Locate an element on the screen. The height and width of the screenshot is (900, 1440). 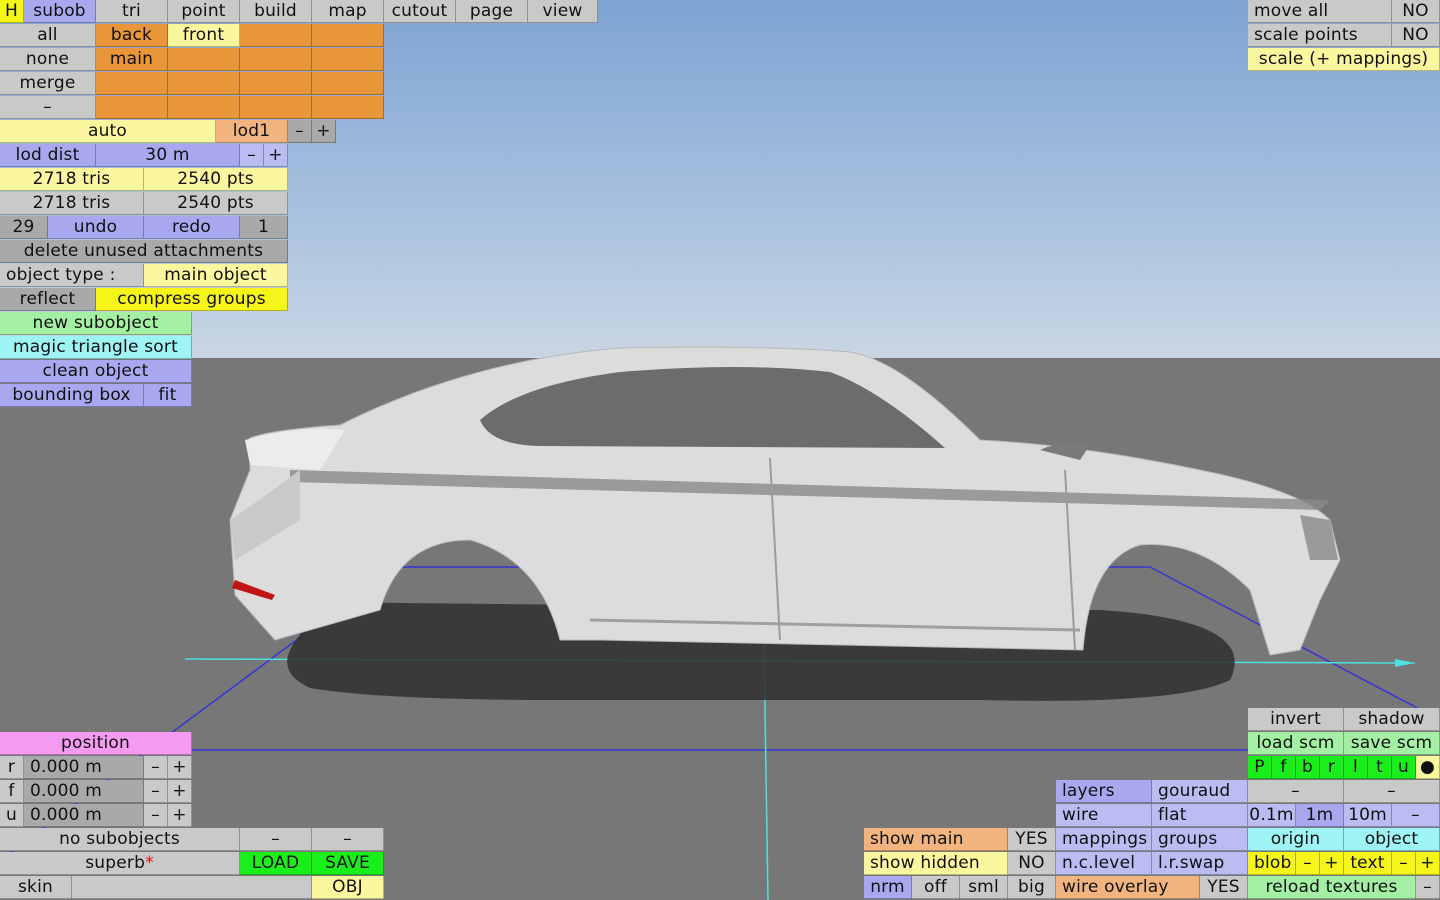
fit-button: fit is located at coordinates (168, 395).